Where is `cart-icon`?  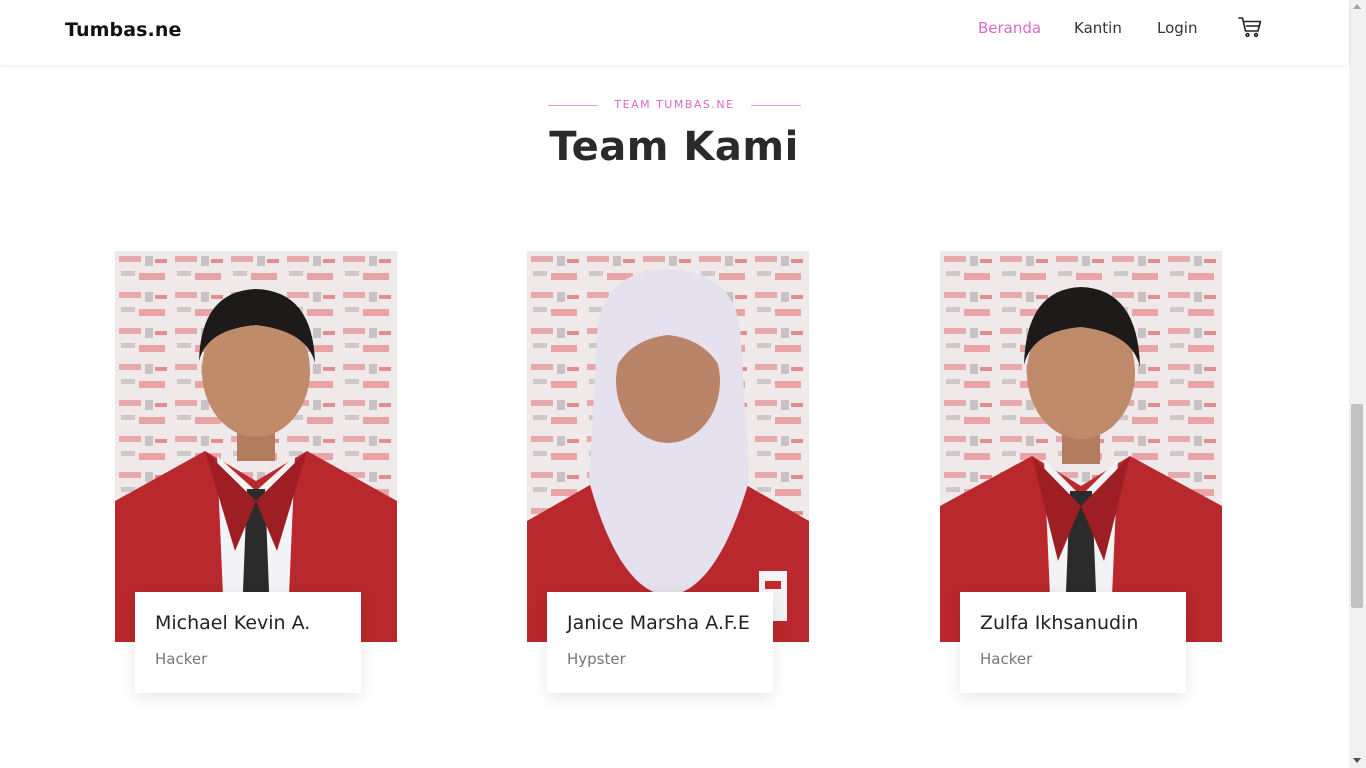 cart-icon is located at coordinates (1250, 27).